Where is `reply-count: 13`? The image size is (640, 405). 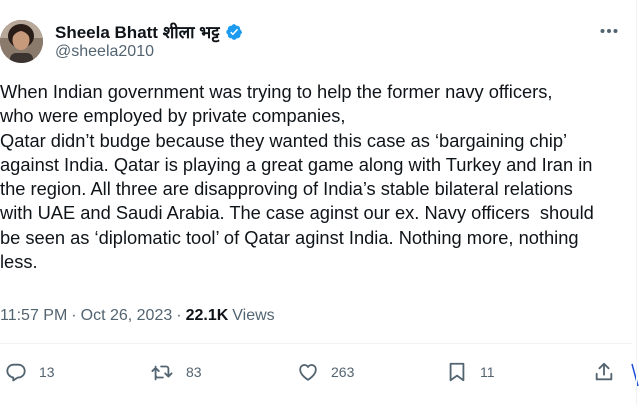 reply-count: 13 is located at coordinates (47, 372).